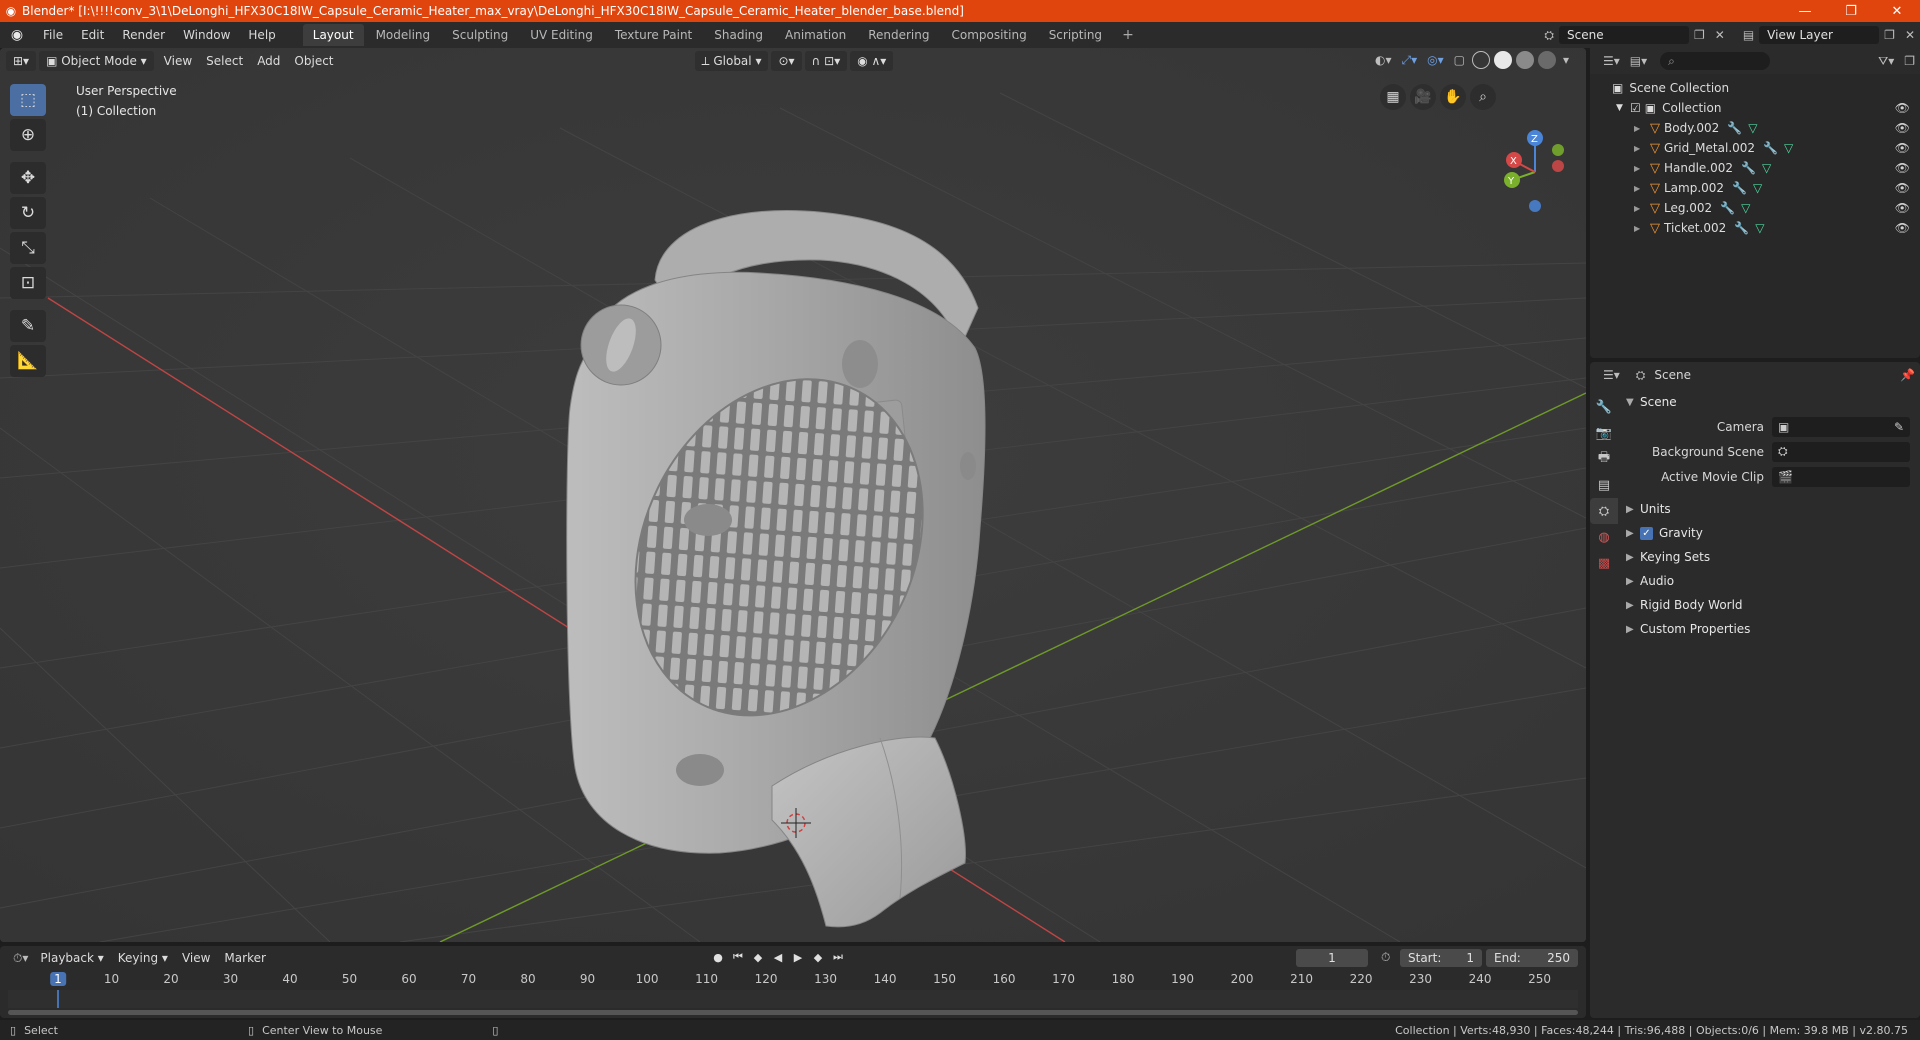  What do you see at coordinates (758, 957) in the screenshot?
I see `prev-keyframe-icon: ◆` at bounding box center [758, 957].